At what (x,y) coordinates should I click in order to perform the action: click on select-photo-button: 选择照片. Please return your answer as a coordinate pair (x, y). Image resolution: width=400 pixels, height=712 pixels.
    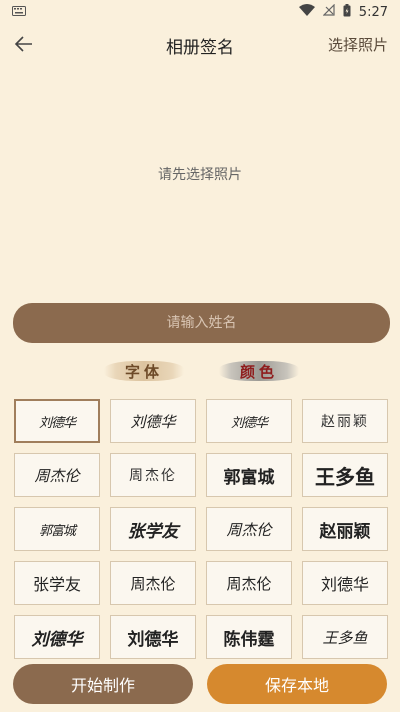
    Looking at the image, I should click on (358, 44).